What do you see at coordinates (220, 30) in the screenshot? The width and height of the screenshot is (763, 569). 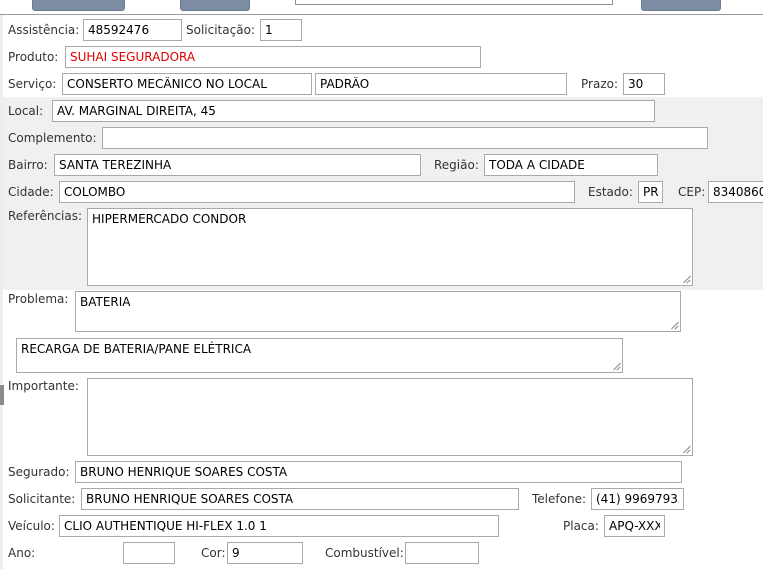 I see `solicitacao-label: Solicitação:` at bounding box center [220, 30].